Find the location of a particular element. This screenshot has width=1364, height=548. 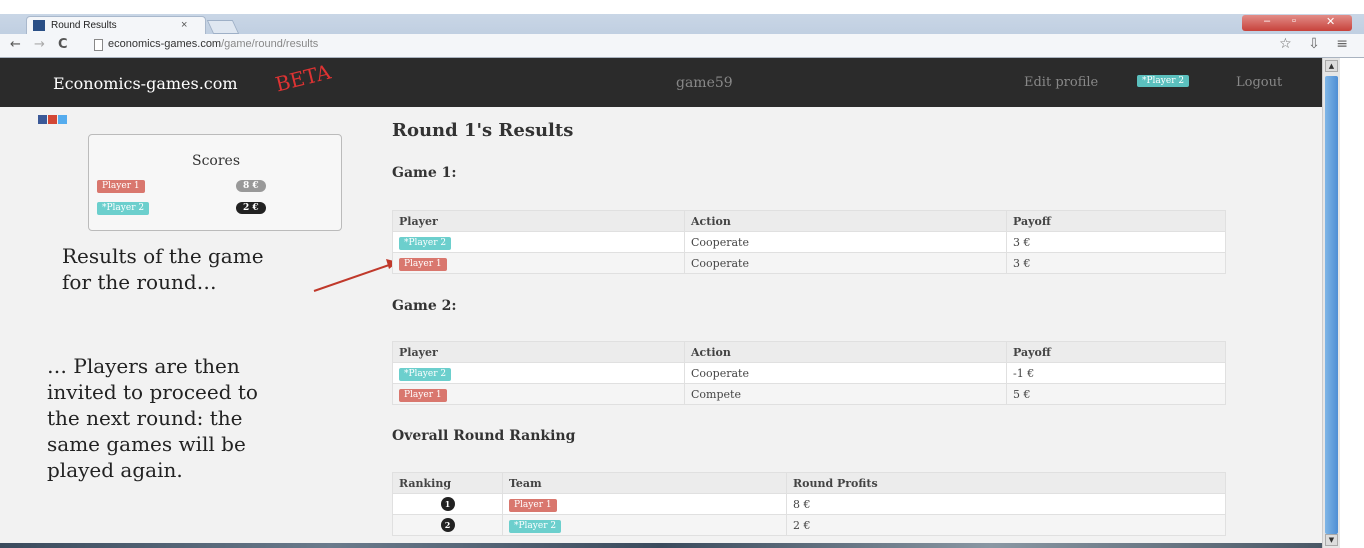

action-cell: Compete is located at coordinates (845, 394).